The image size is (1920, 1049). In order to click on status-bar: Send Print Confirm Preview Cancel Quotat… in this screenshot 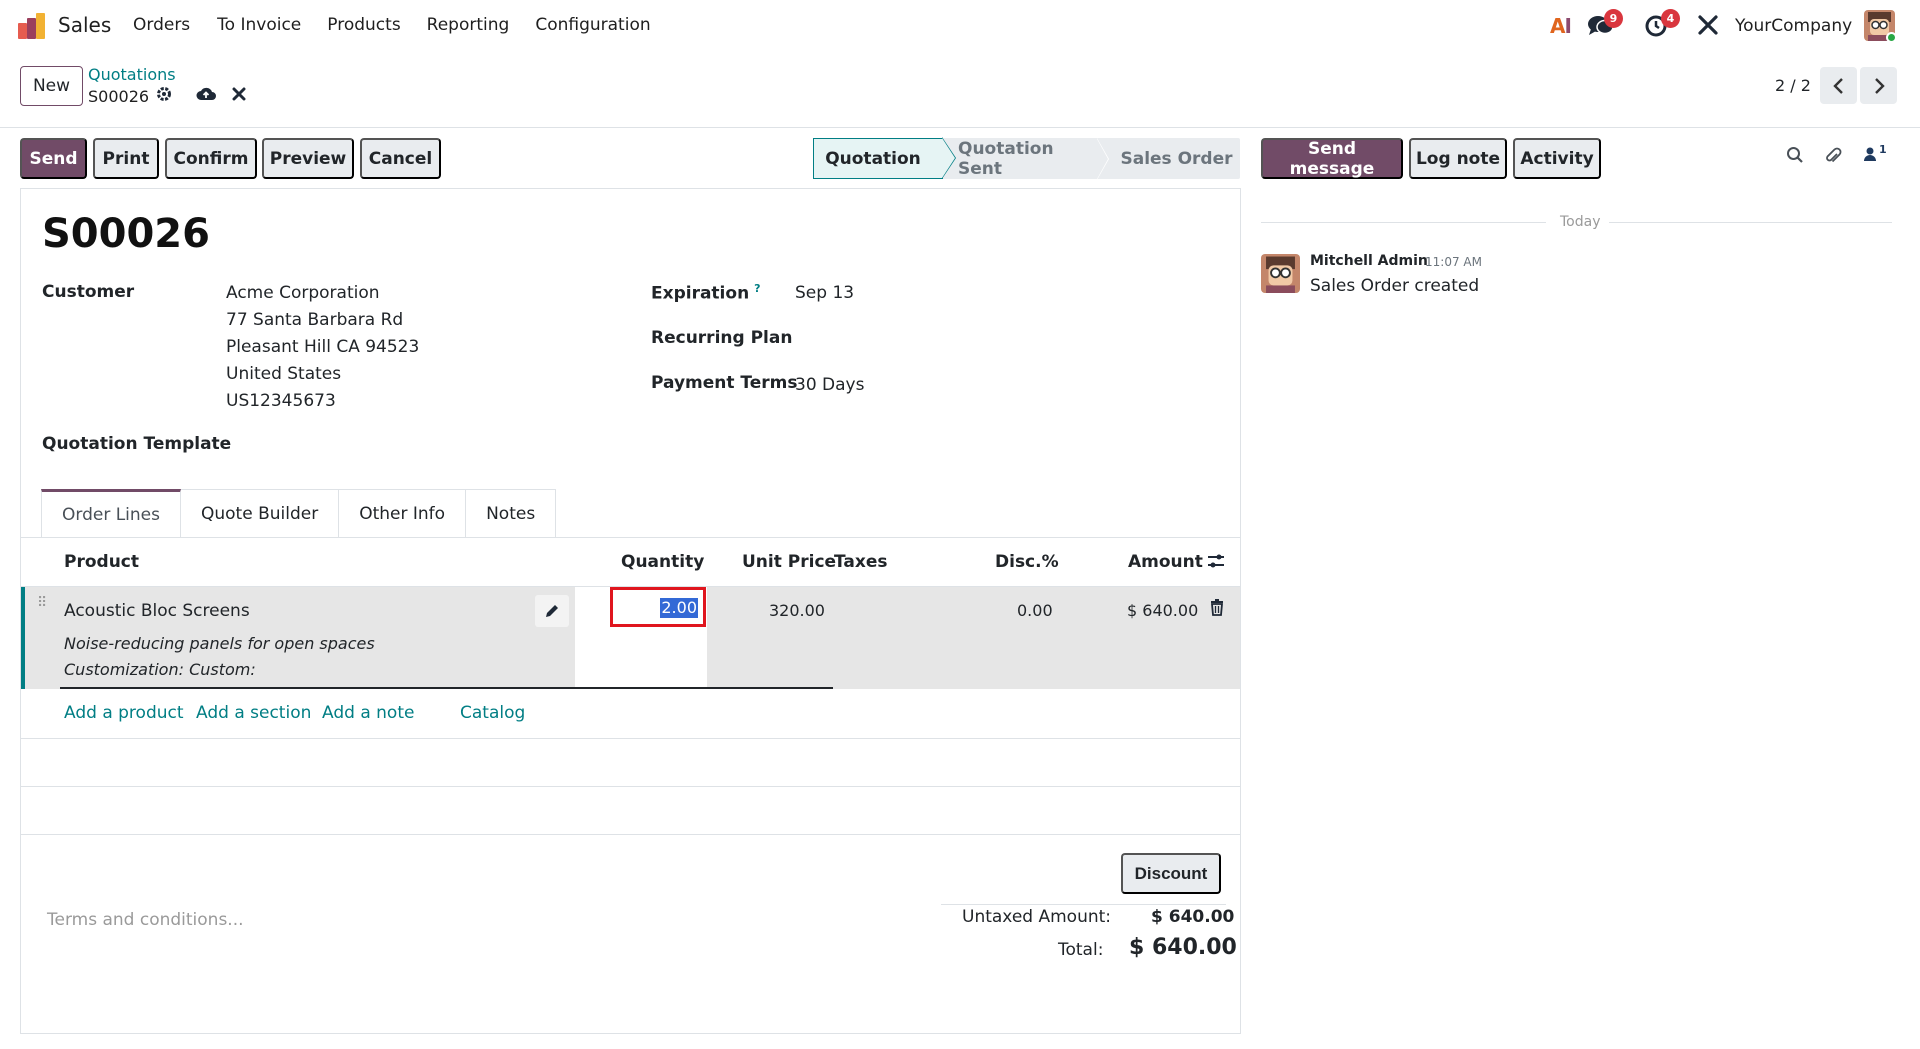, I will do `click(625, 158)`.